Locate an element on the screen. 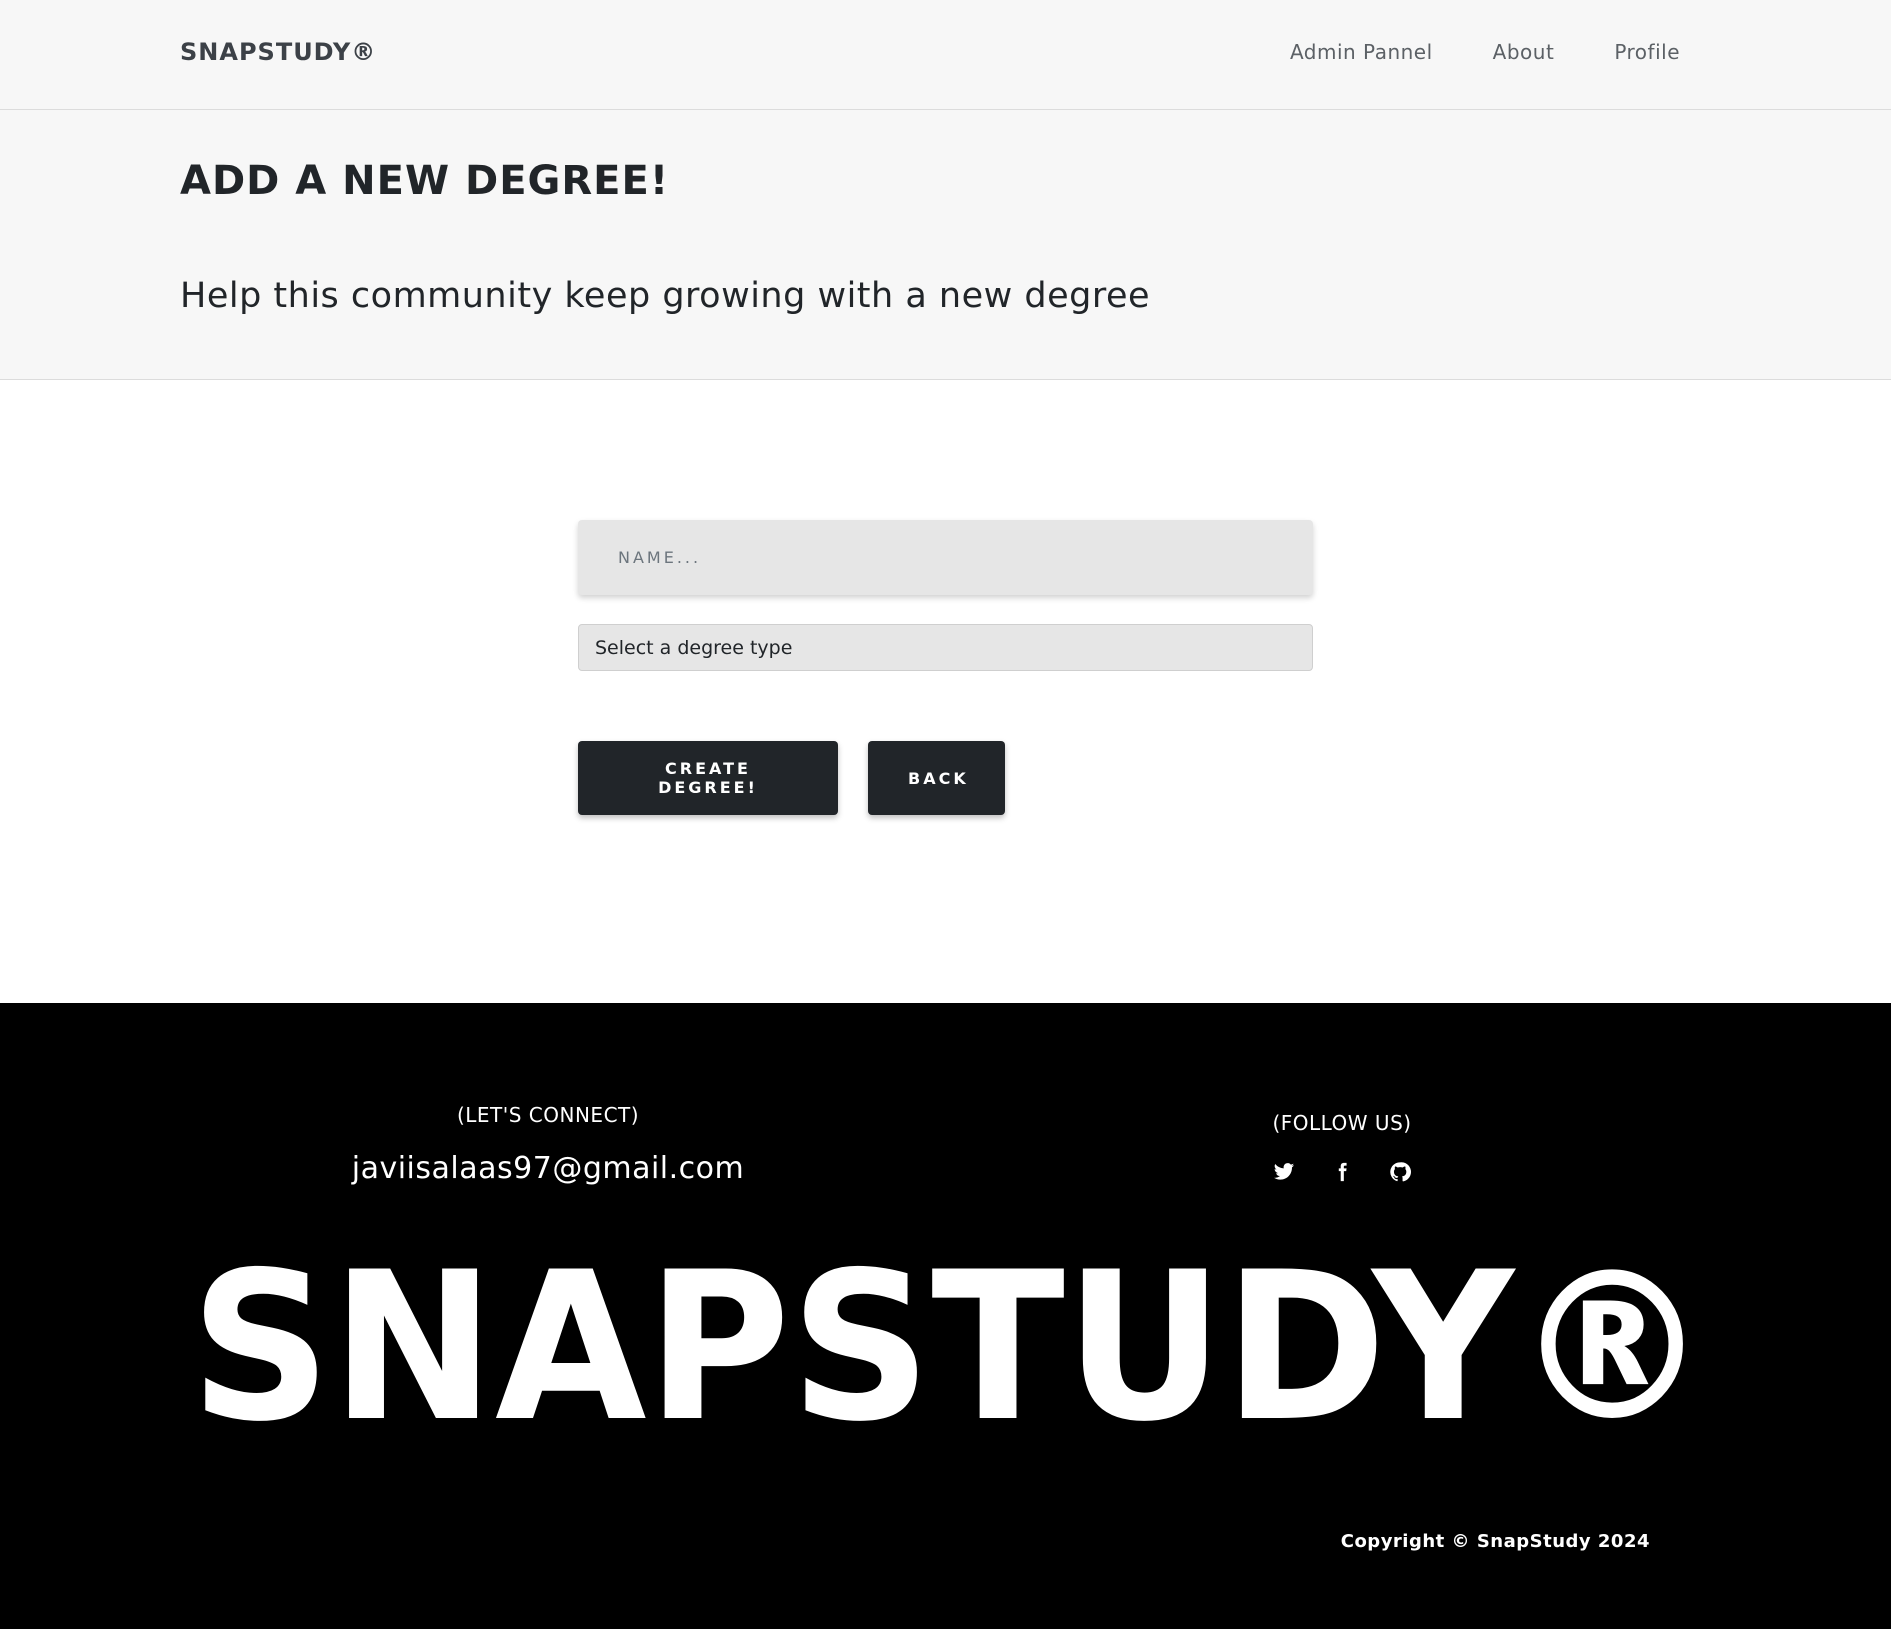 The height and width of the screenshot is (1629, 1891). footer-big-logo-svg: SNAPSTUDY® is located at coordinates (950, 1342).